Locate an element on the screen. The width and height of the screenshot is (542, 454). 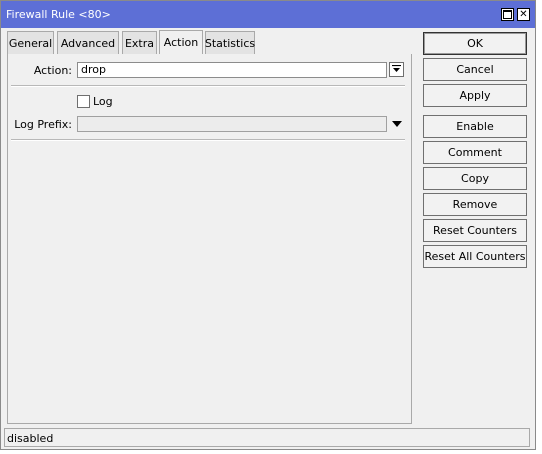
tab-action: Action is located at coordinates (181, 42).